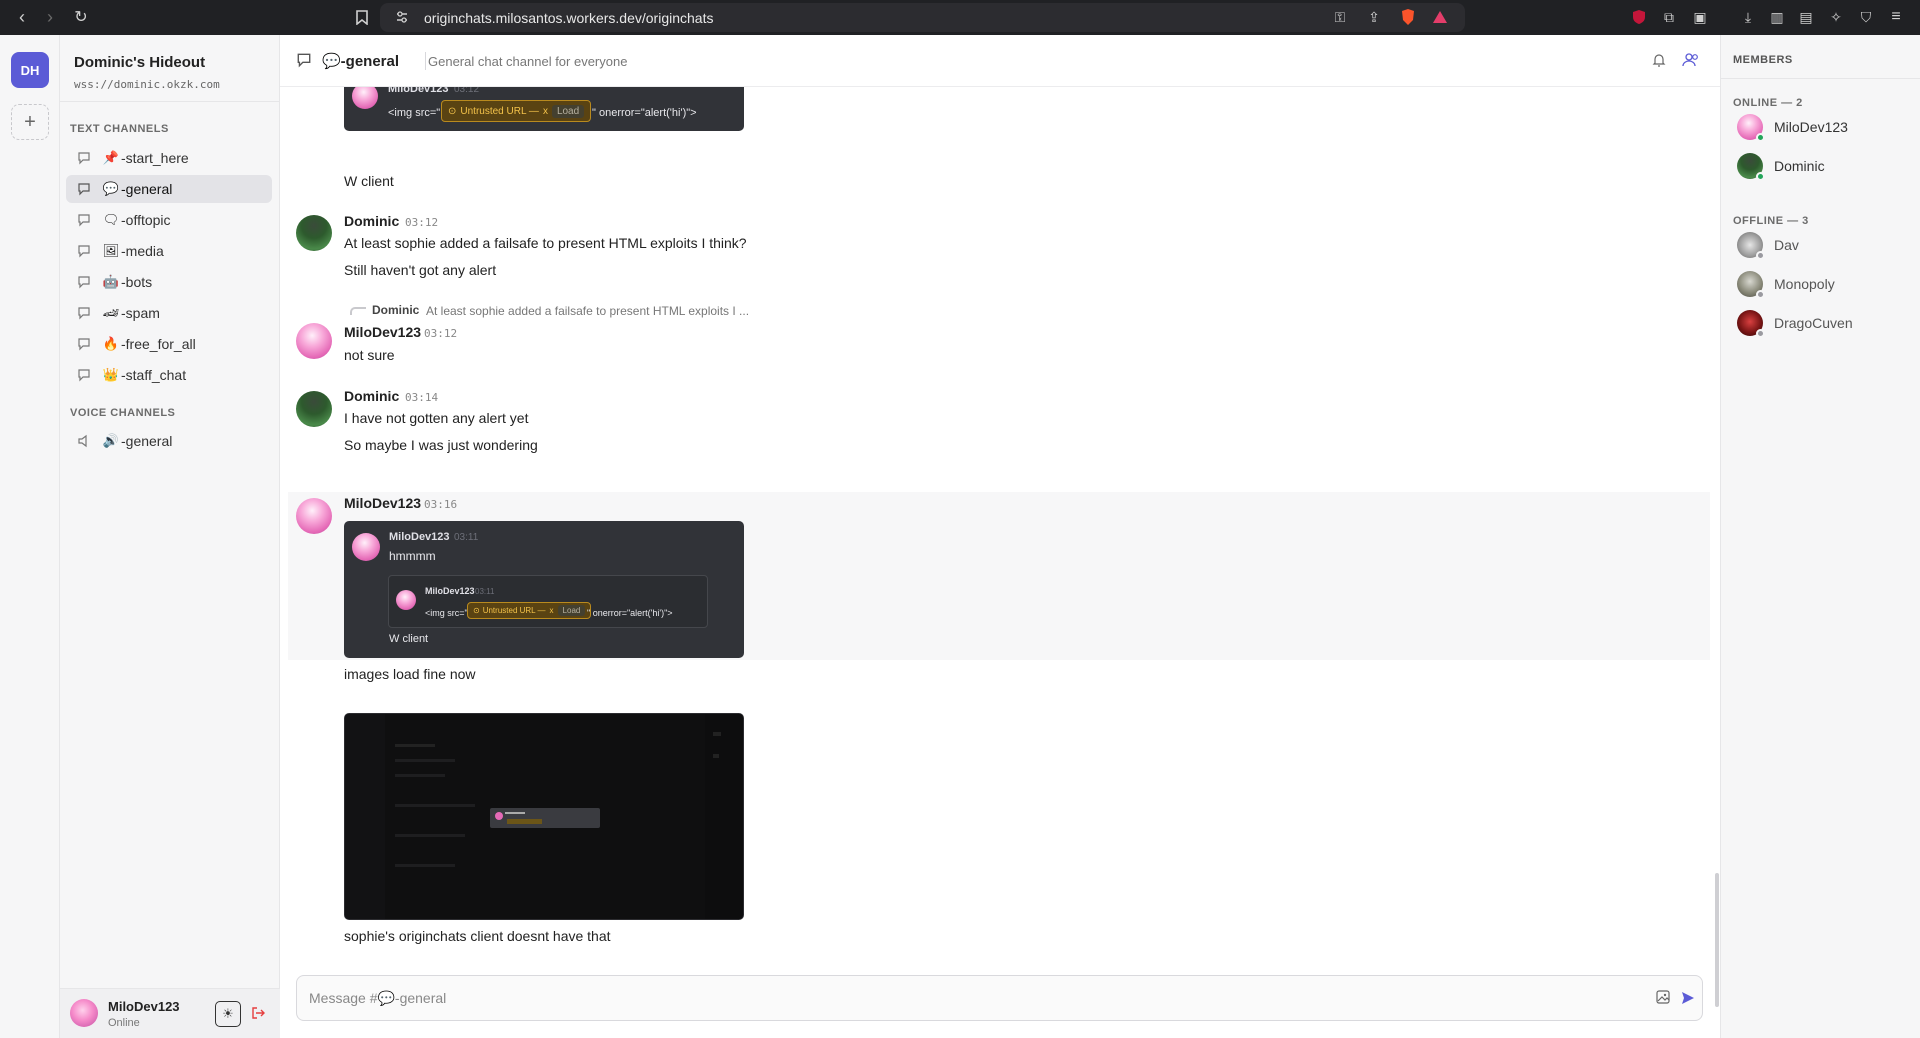 The width and height of the screenshot is (1920, 1038). Describe the element at coordinates (1689, 999) in the screenshot. I see `send-icon` at that location.